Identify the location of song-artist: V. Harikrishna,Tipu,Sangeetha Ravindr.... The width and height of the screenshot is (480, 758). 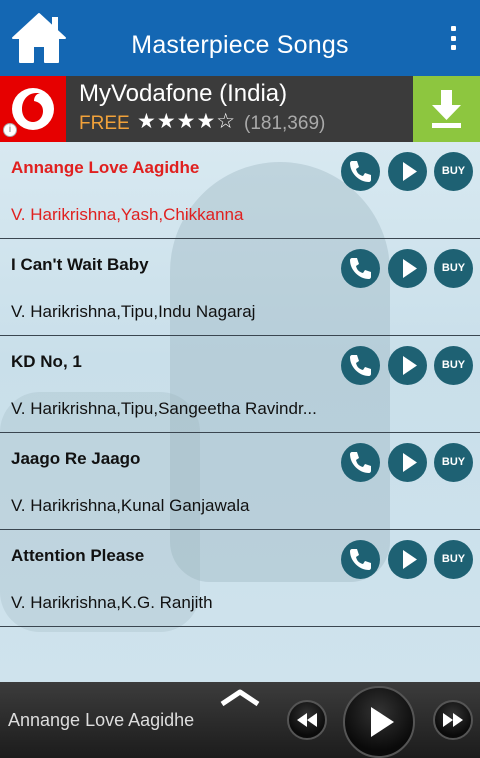
(164, 408).